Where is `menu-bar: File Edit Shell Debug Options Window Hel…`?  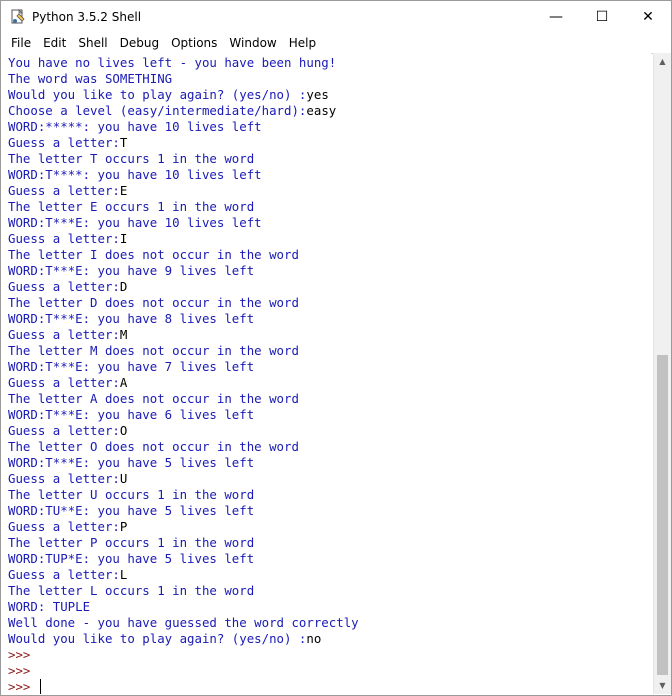
menu-bar: File Edit Shell Debug Options Window Hel… is located at coordinates (336, 43).